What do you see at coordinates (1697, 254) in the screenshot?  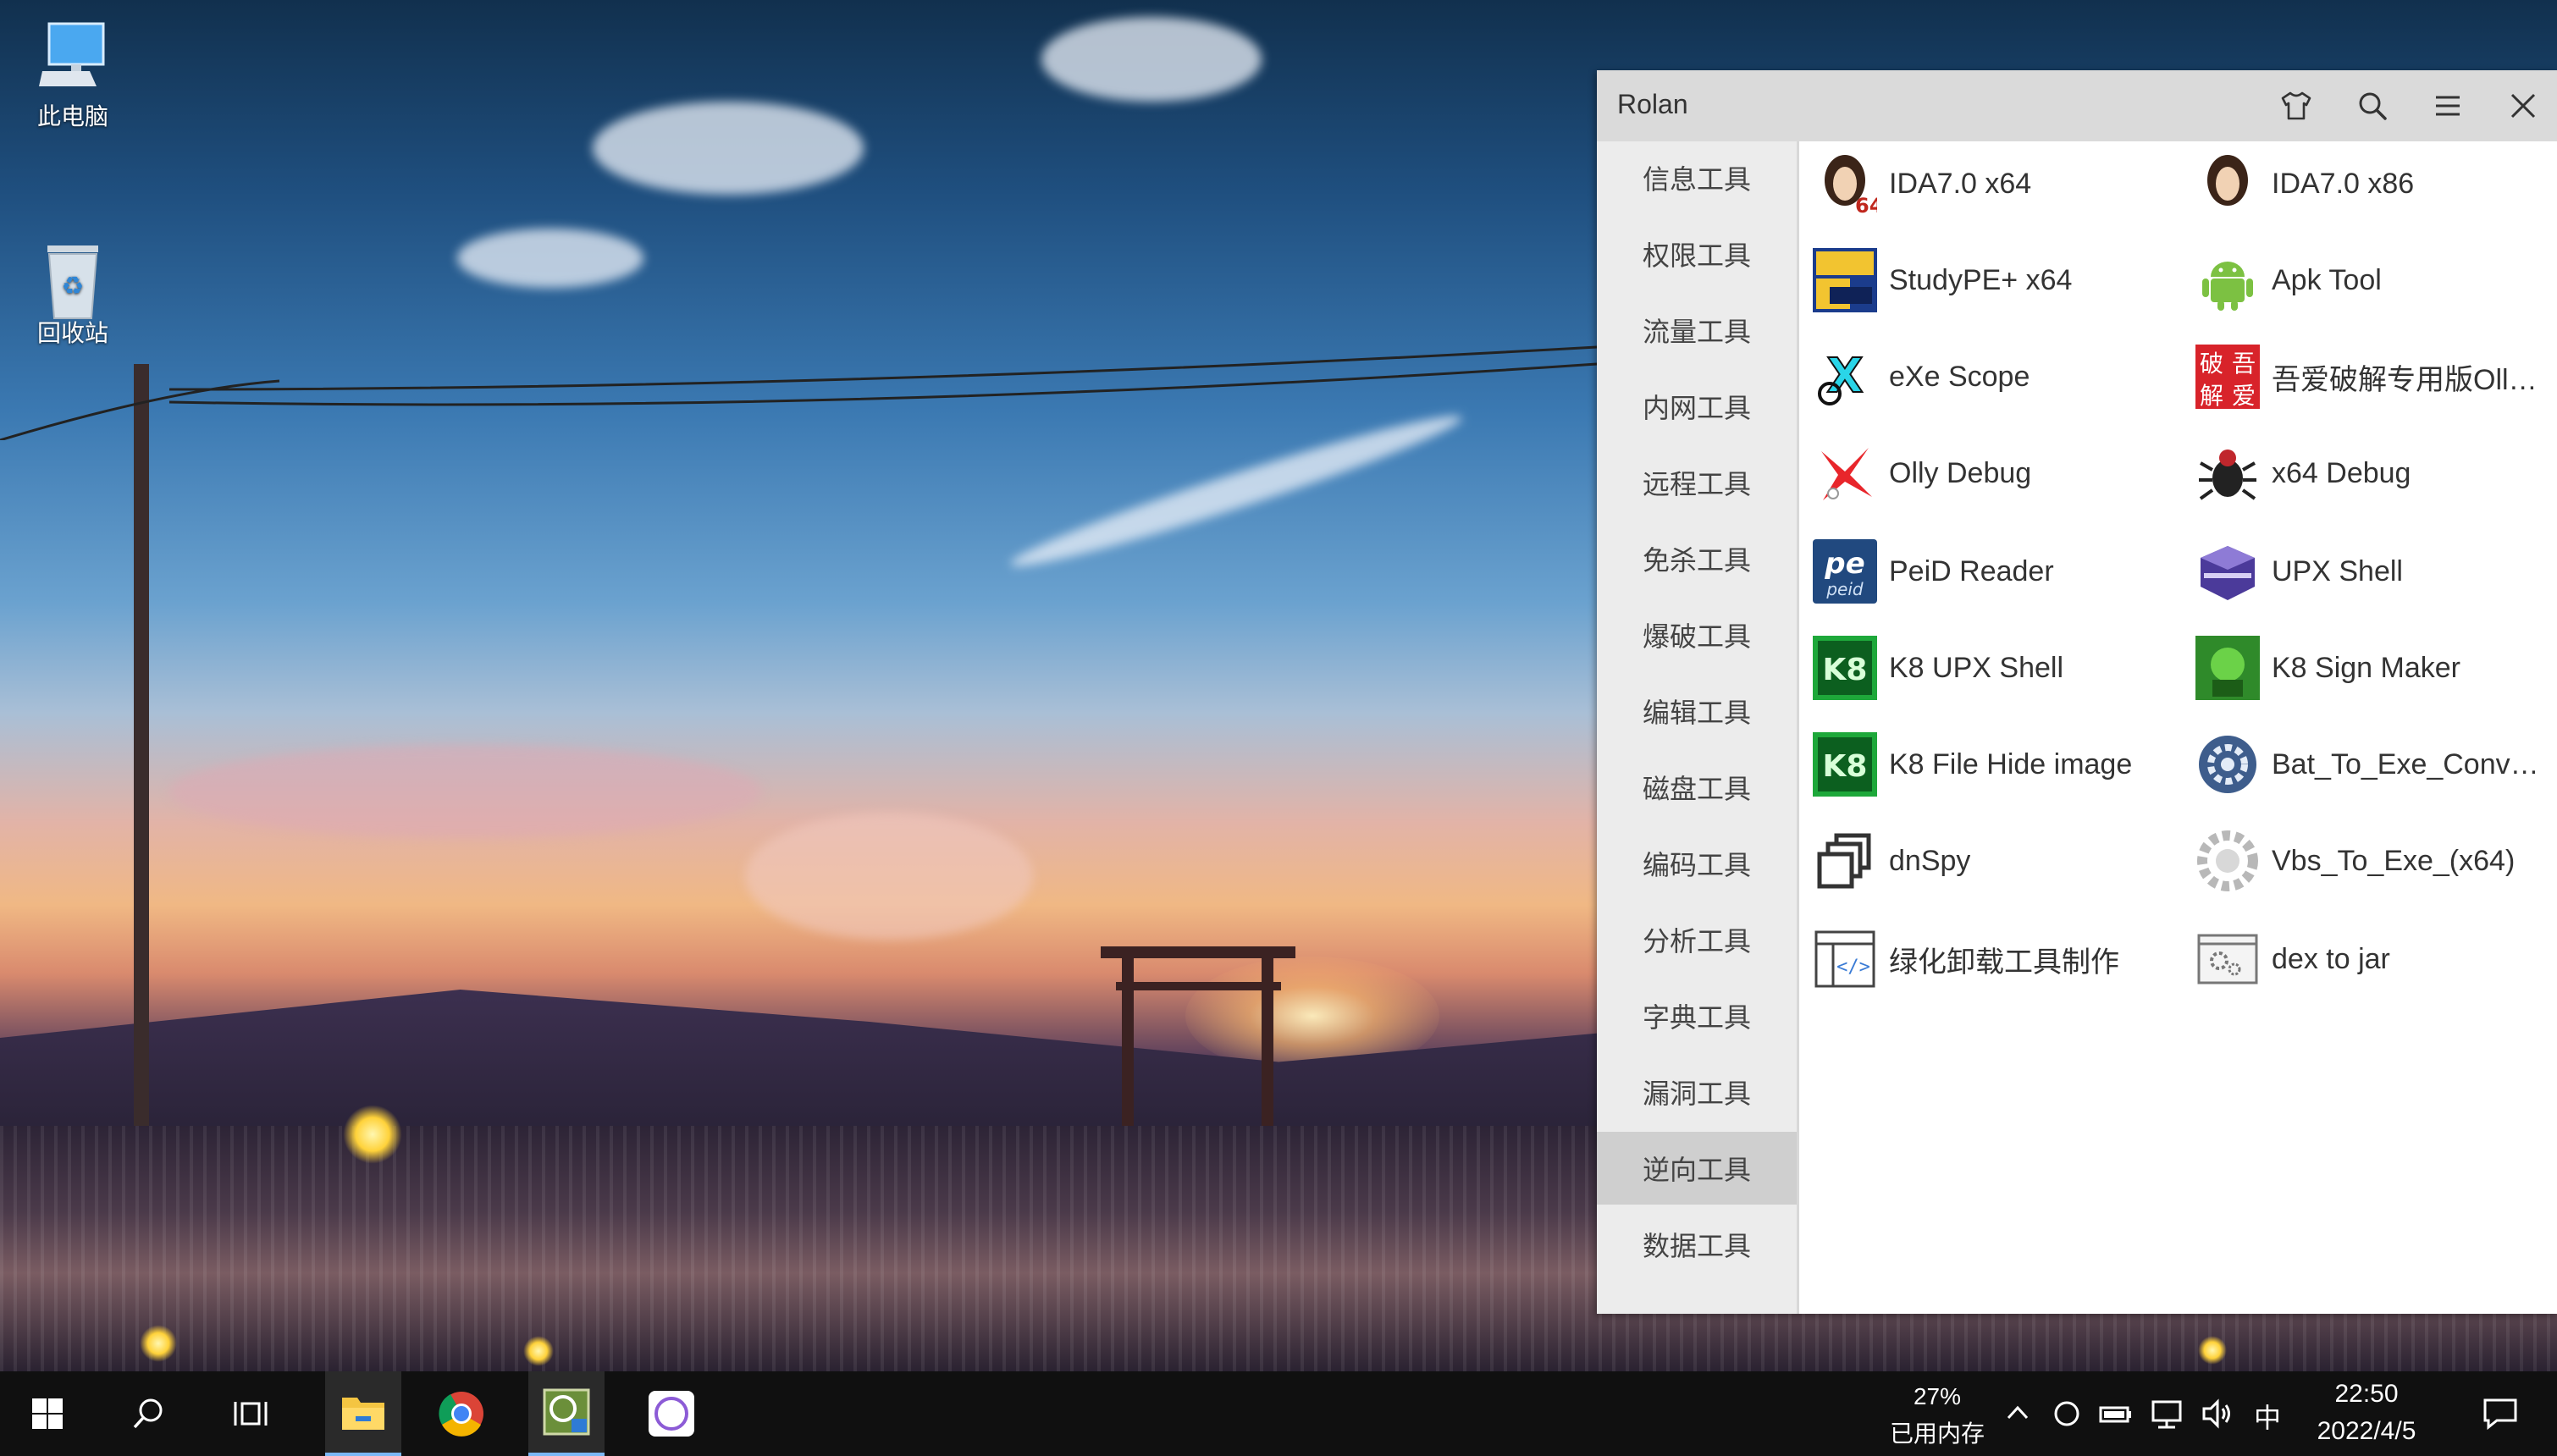 I see `sidebar-item-privilege: 权限工具` at bounding box center [1697, 254].